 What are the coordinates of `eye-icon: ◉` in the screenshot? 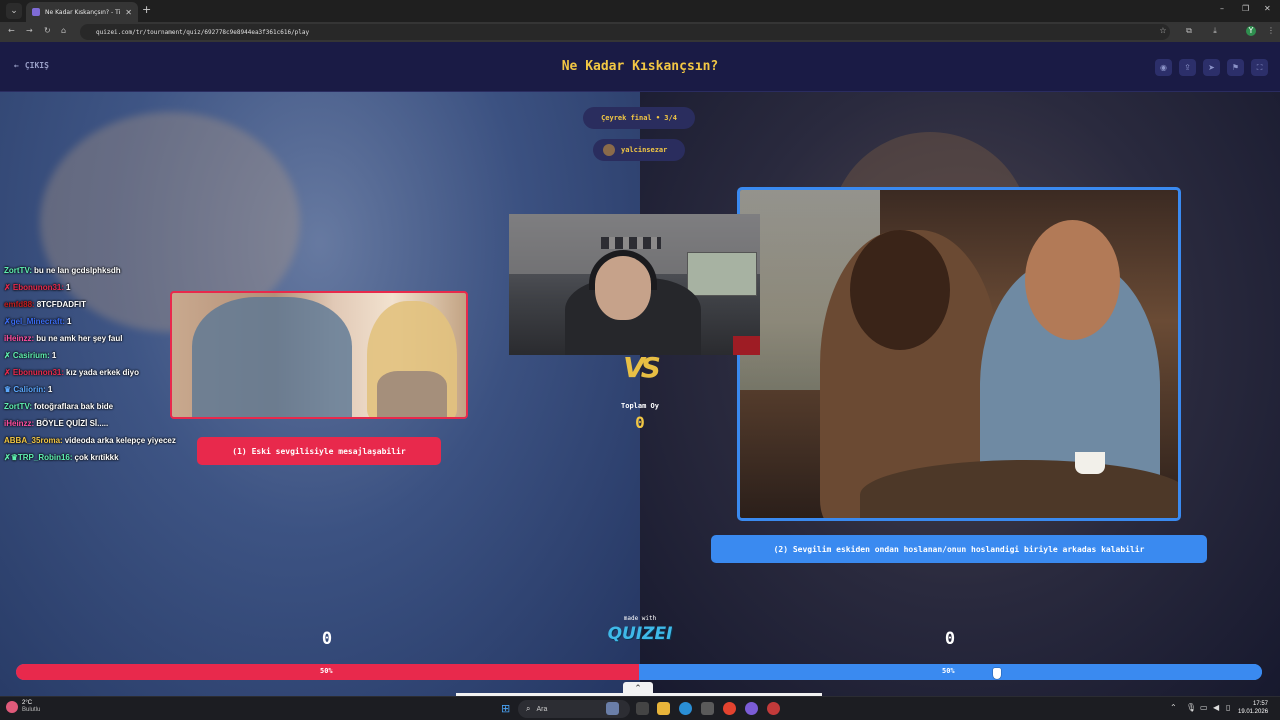 It's located at (1163, 67).